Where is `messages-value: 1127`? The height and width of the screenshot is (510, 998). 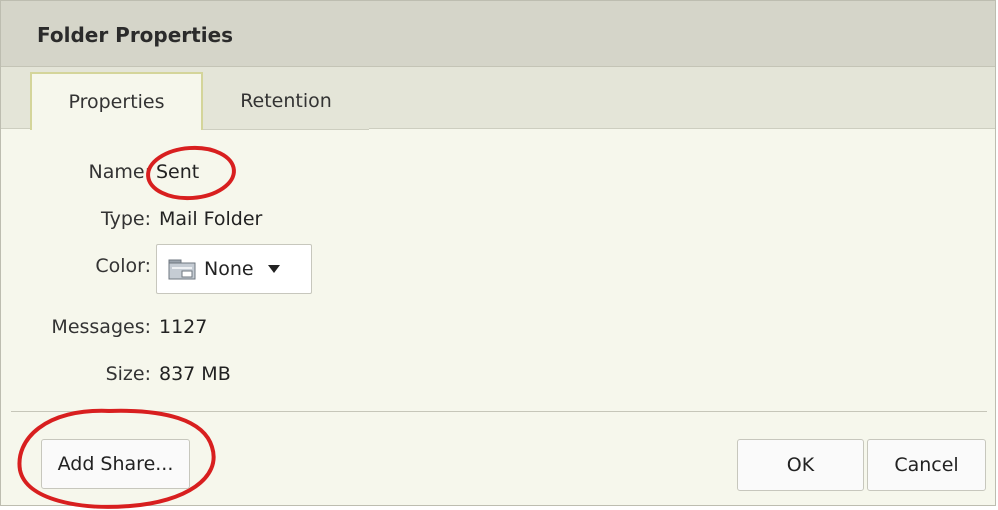
messages-value: 1127 is located at coordinates (183, 327).